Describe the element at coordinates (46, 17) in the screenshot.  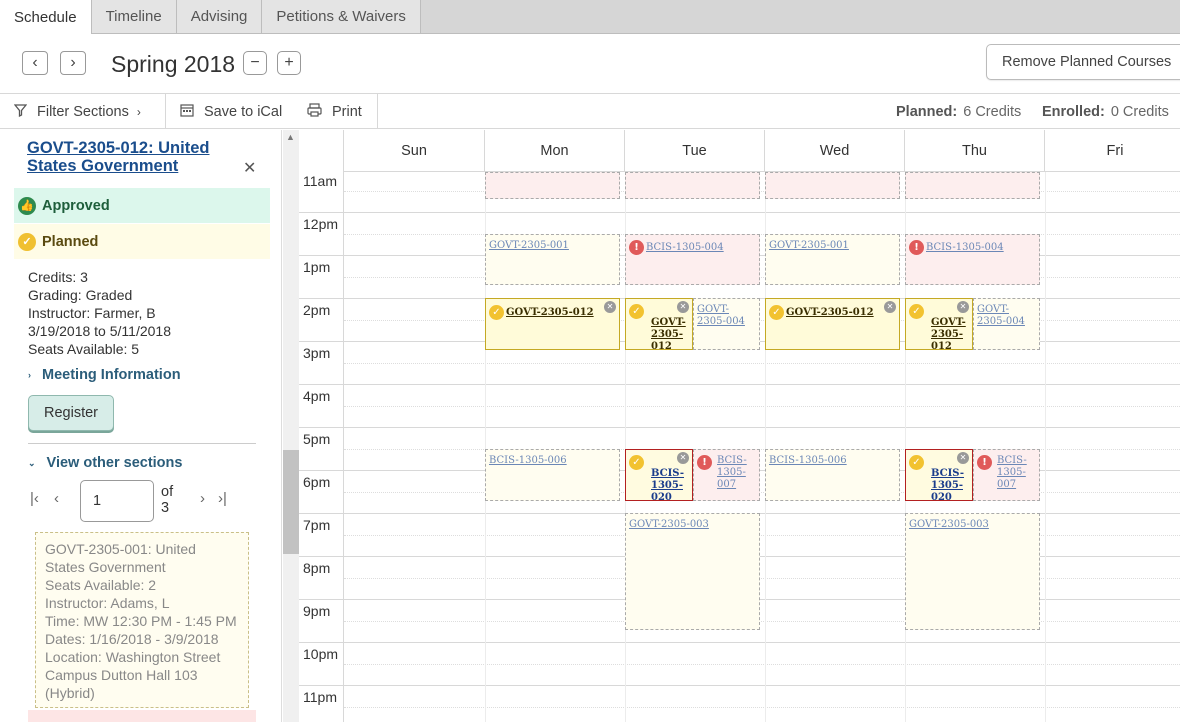
I see `tab-schedule: Schedule` at that location.